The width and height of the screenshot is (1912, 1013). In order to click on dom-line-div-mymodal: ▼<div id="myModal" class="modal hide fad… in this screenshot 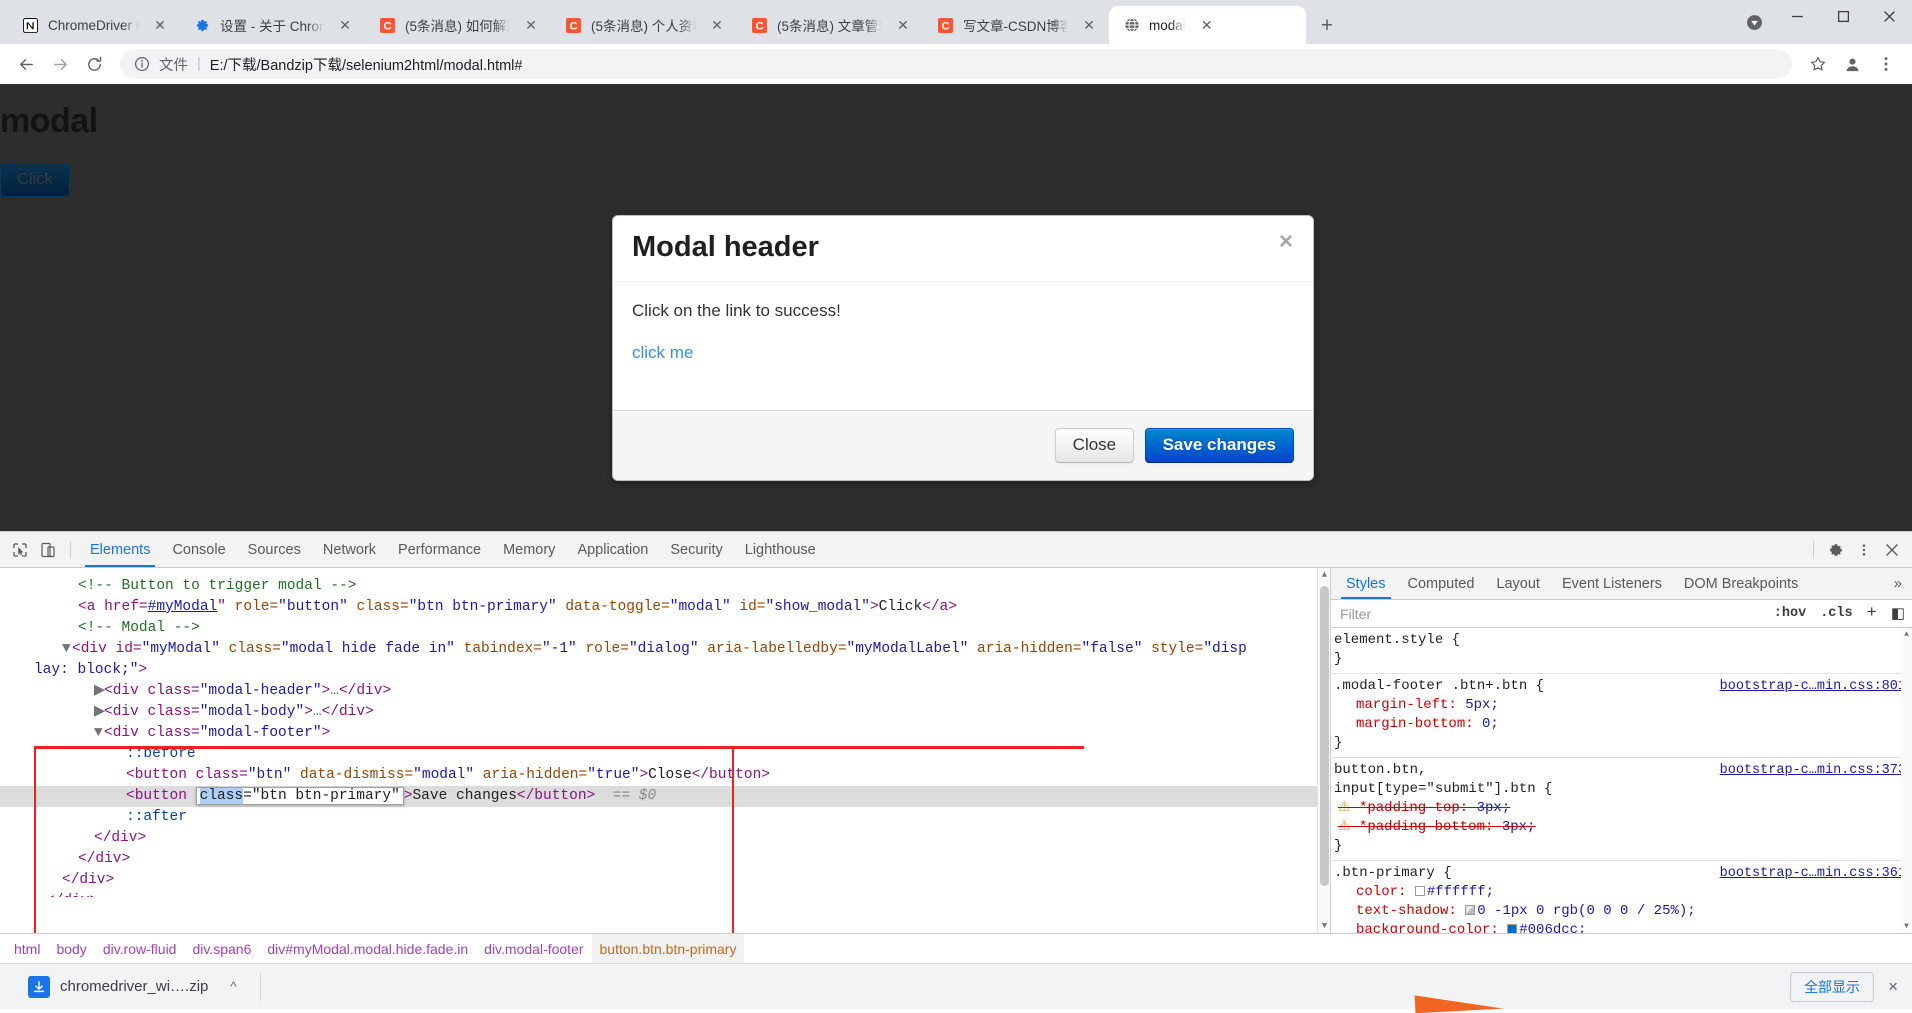, I will do `click(665, 649)`.